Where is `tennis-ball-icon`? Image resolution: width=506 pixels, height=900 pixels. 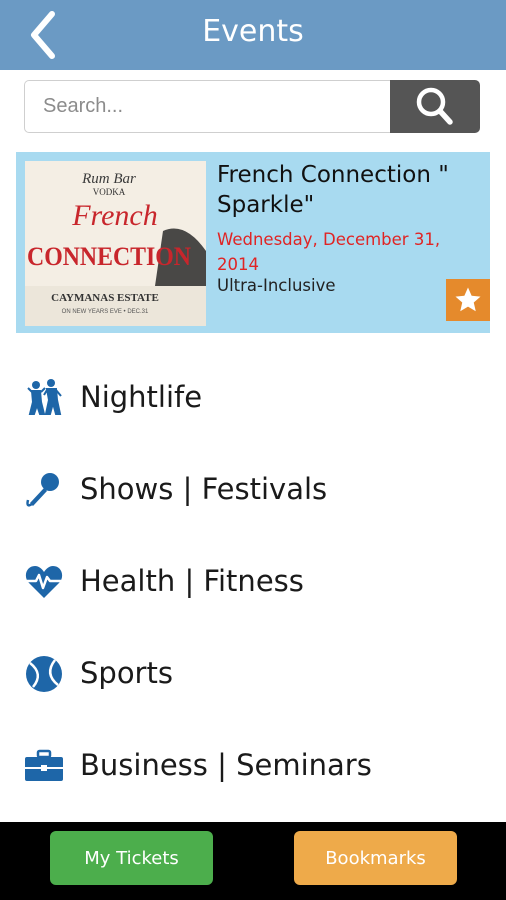
tennis-ball-icon is located at coordinates (44, 674).